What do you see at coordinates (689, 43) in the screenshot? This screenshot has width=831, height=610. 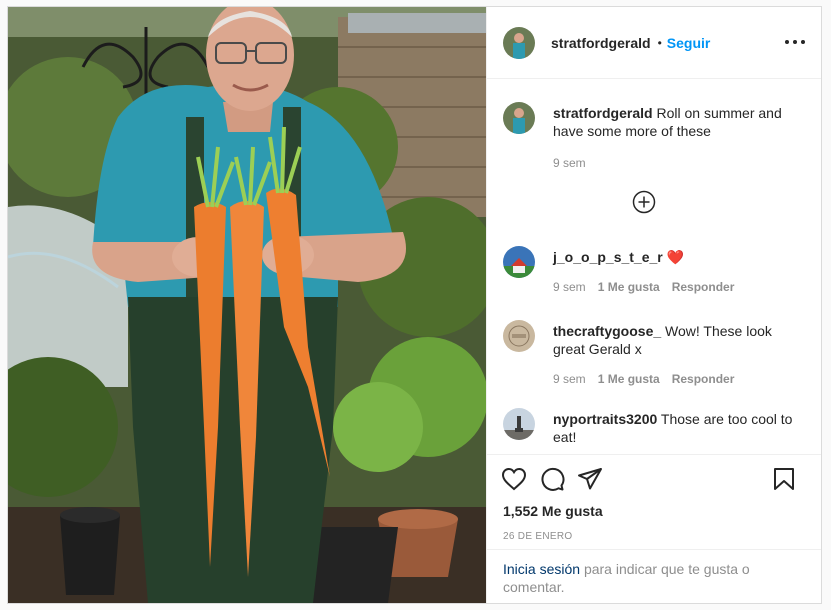 I see `follow-button: Seguir` at bounding box center [689, 43].